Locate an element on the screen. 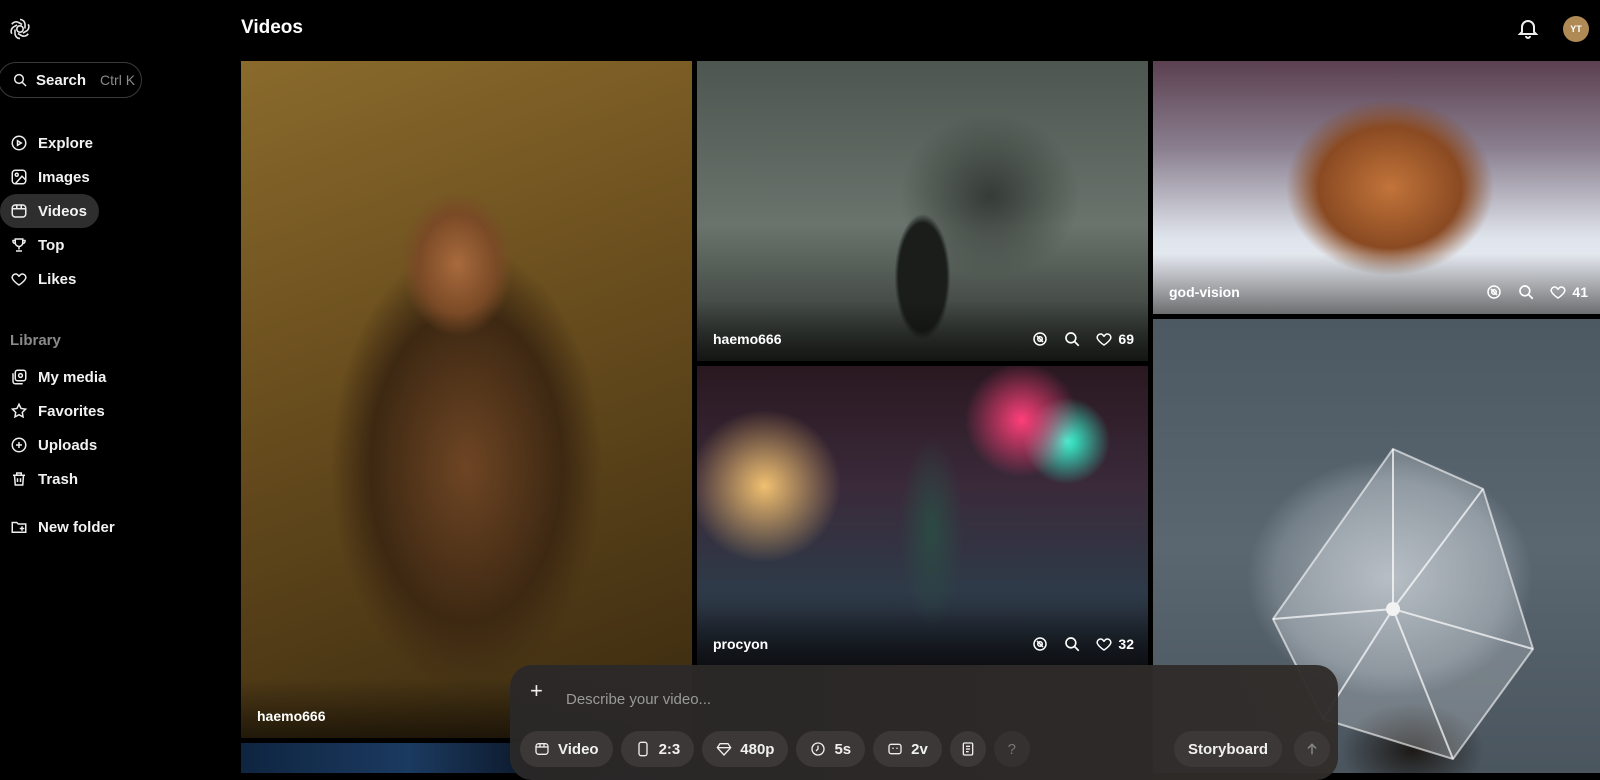  search-shortcut: Ctrl K is located at coordinates (118, 80).